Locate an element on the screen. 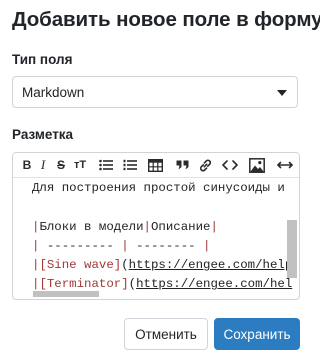 This screenshot has width=320, height=362. field-type-label: Тип поля is located at coordinates (42, 59).